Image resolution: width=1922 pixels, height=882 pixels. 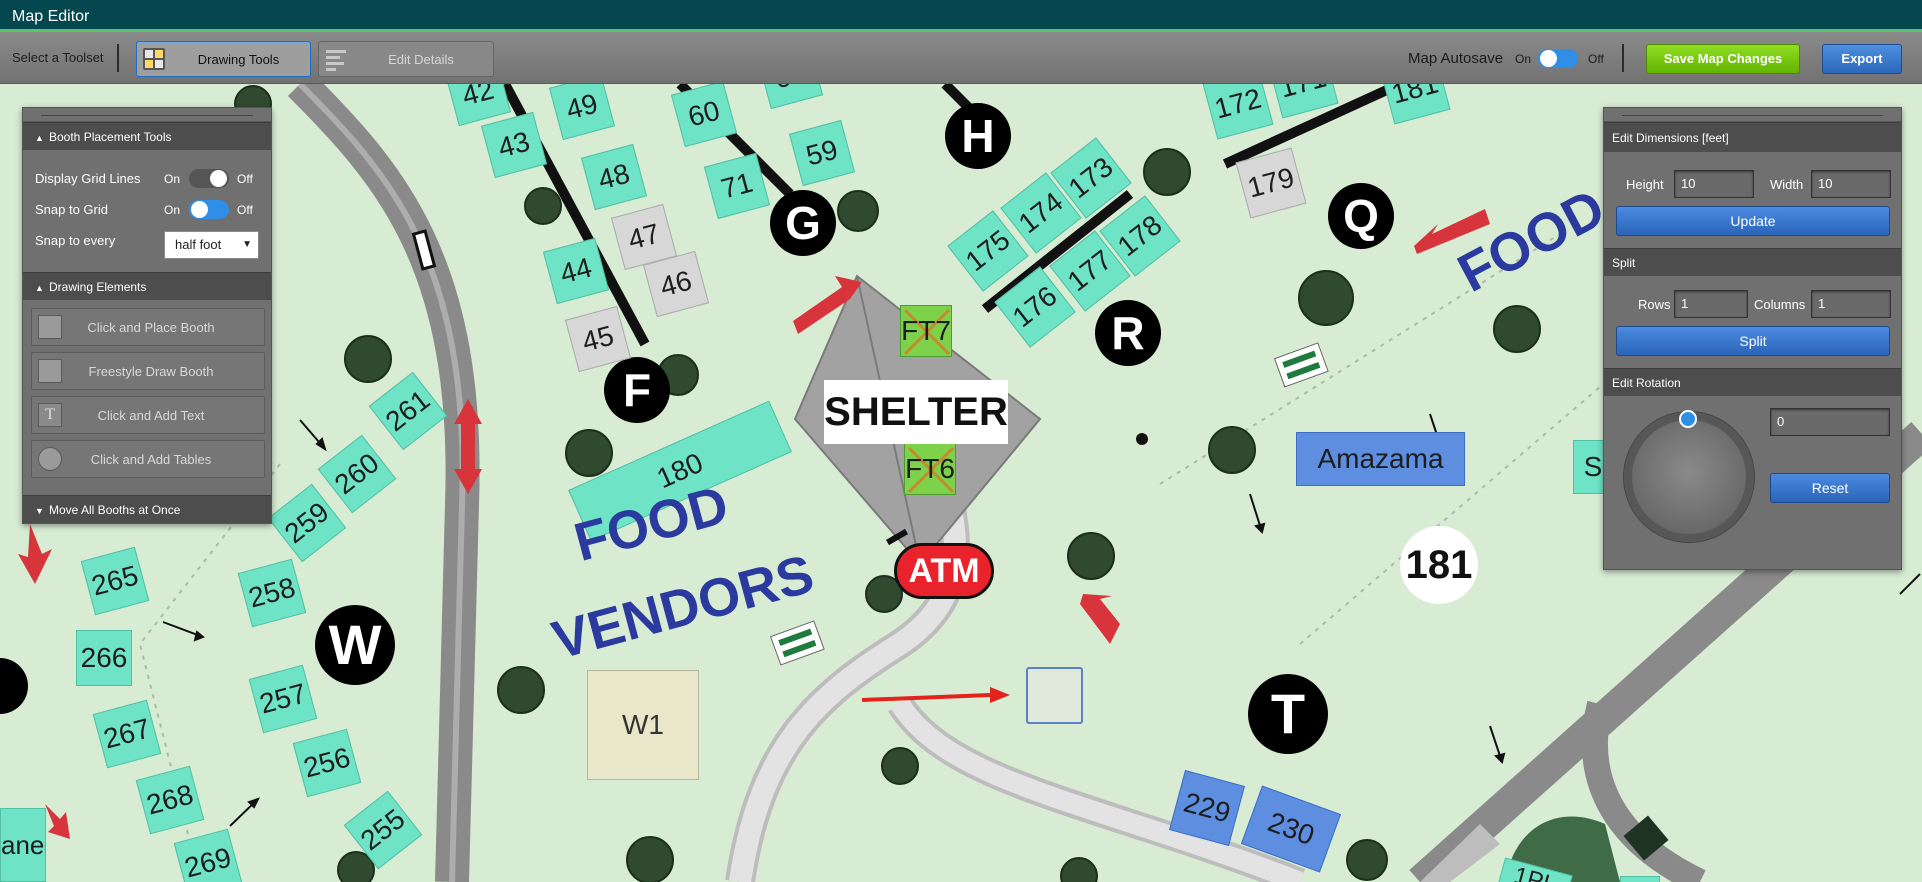 I want to click on tab-drawing-label: Drawing Tools, so click(x=238, y=59).